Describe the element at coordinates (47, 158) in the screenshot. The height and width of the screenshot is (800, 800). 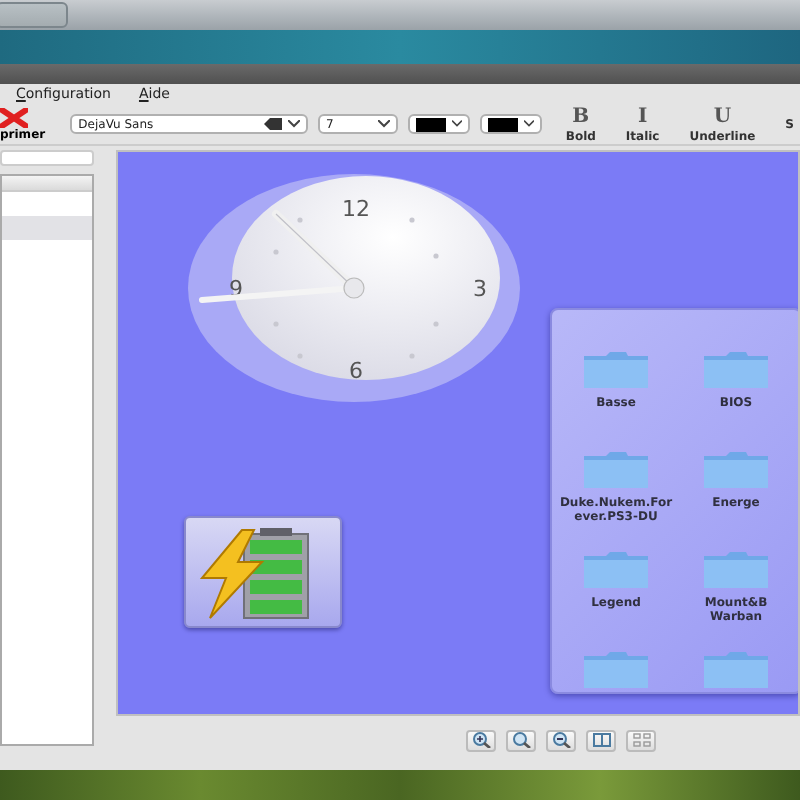
I see `search-field` at that location.